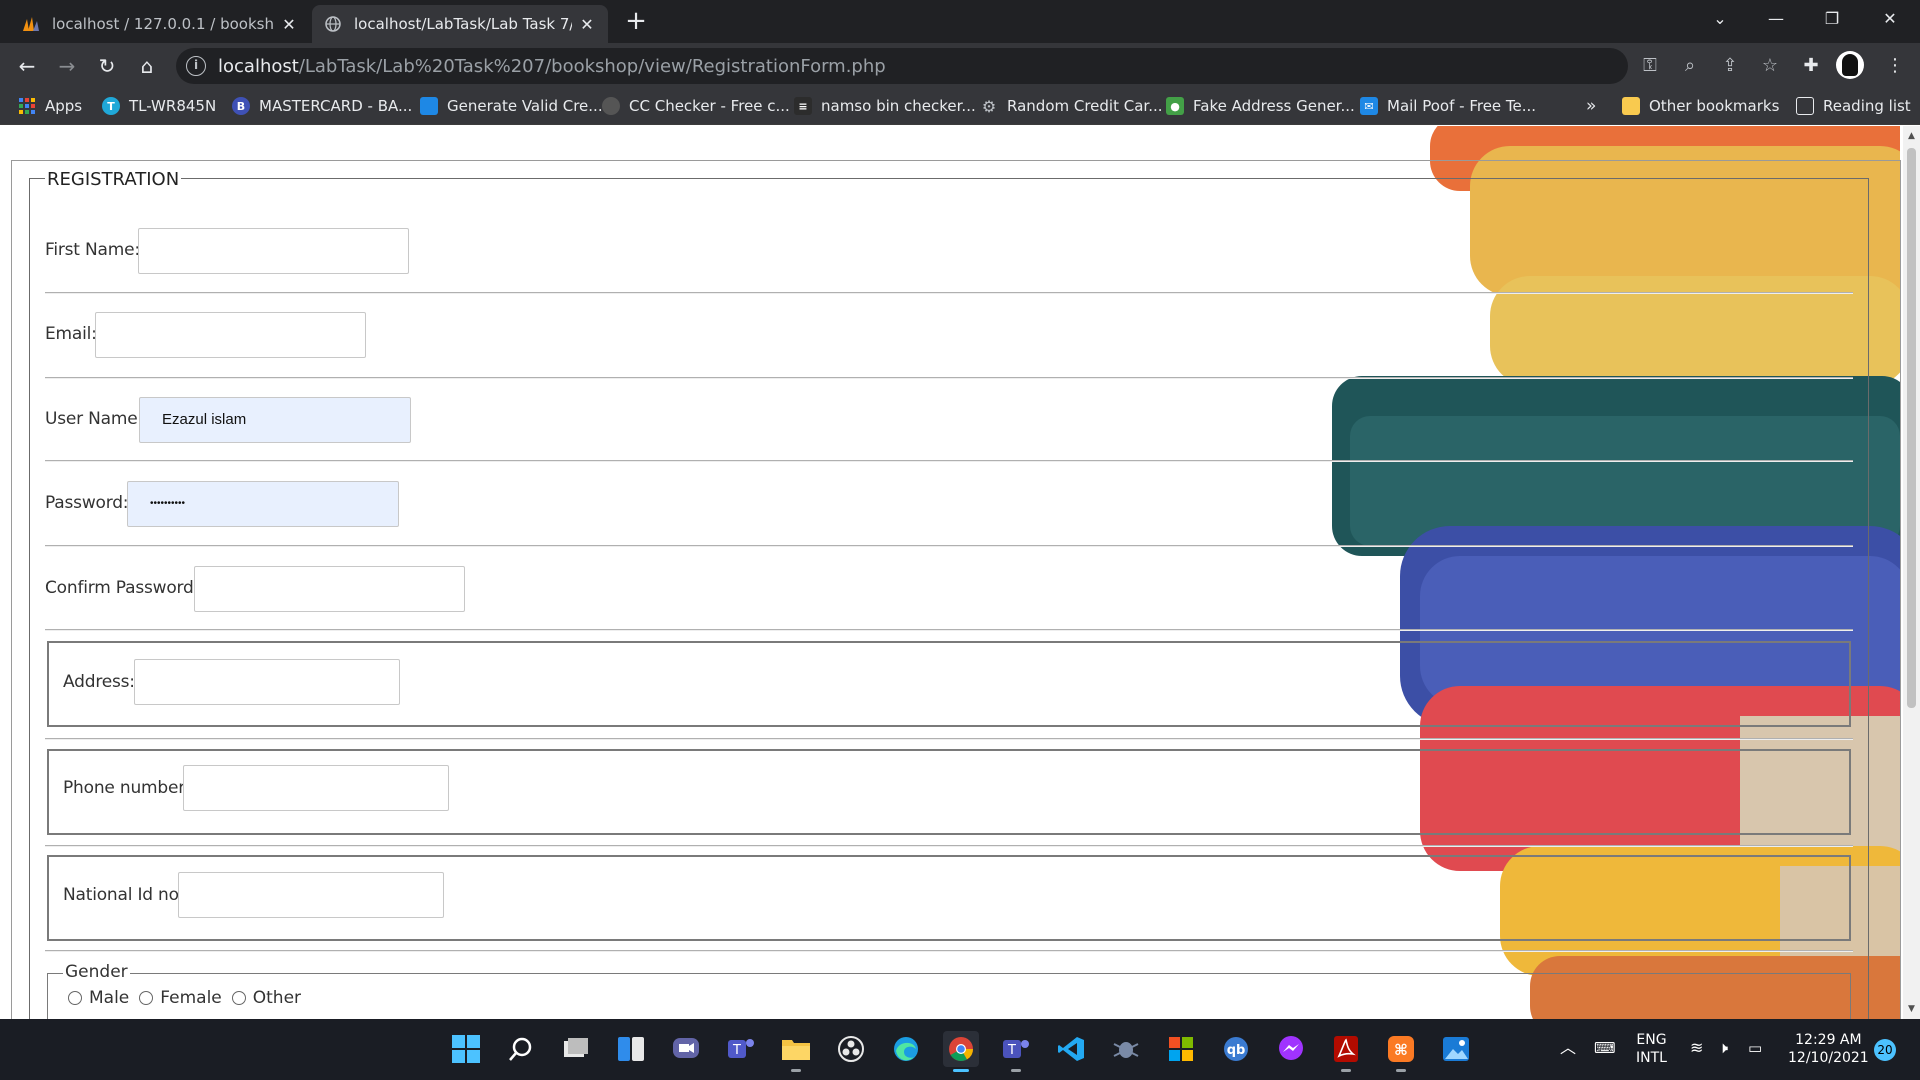 Image resolution: width=1920 pixels, height=1080 pixels. Describe the element at coordinates (1911, 428) in the screenshot. I see `scrollbar-thumb` at that location.